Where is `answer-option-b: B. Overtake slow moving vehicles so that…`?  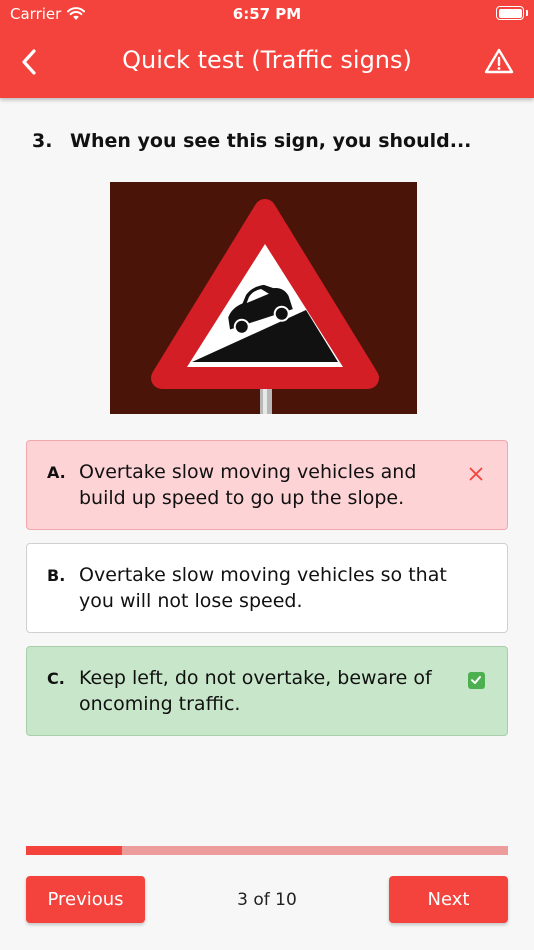
answer-option-b: B. Overtake slow moving vehicles so that… is located at coordinates (267, 588).